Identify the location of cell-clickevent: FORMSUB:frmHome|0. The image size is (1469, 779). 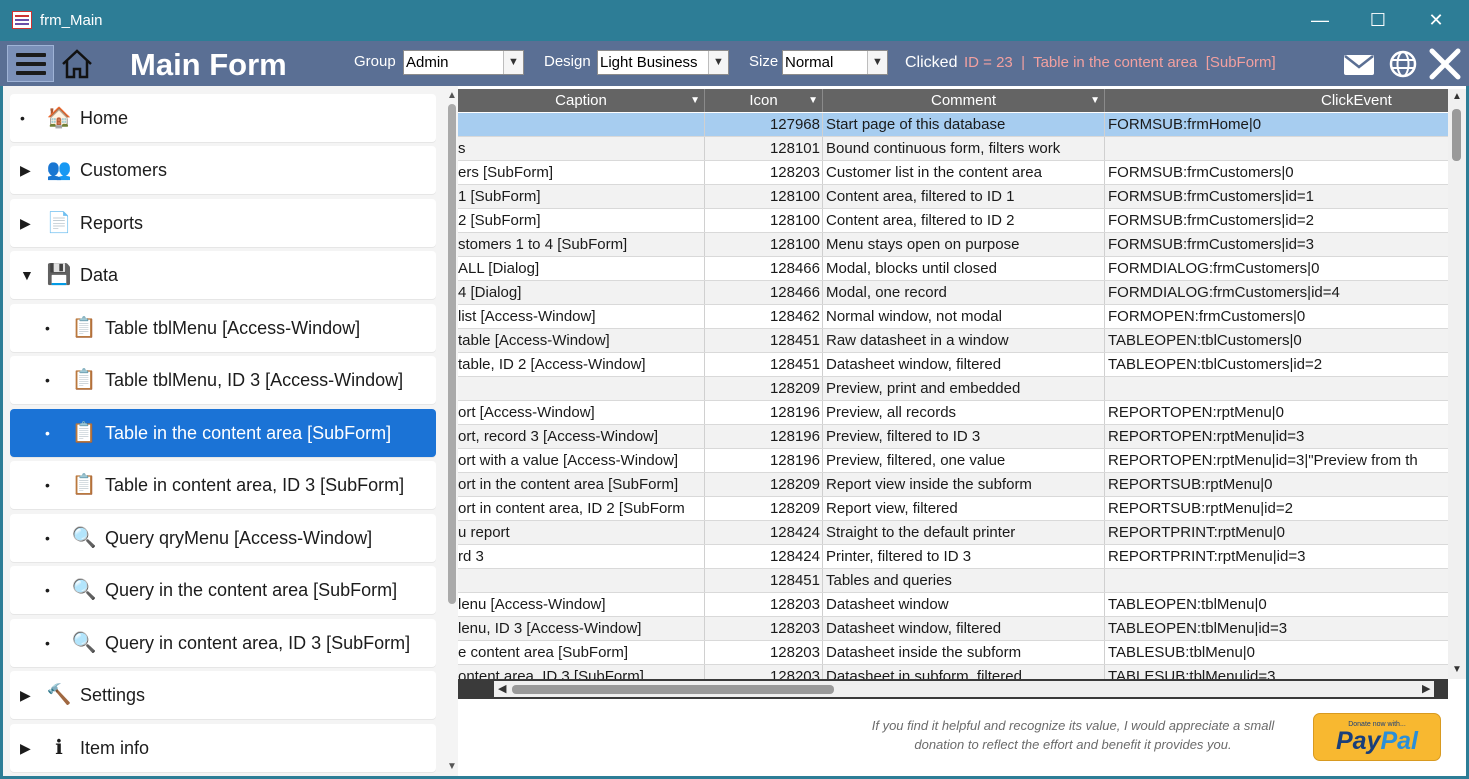
(1276, 124).